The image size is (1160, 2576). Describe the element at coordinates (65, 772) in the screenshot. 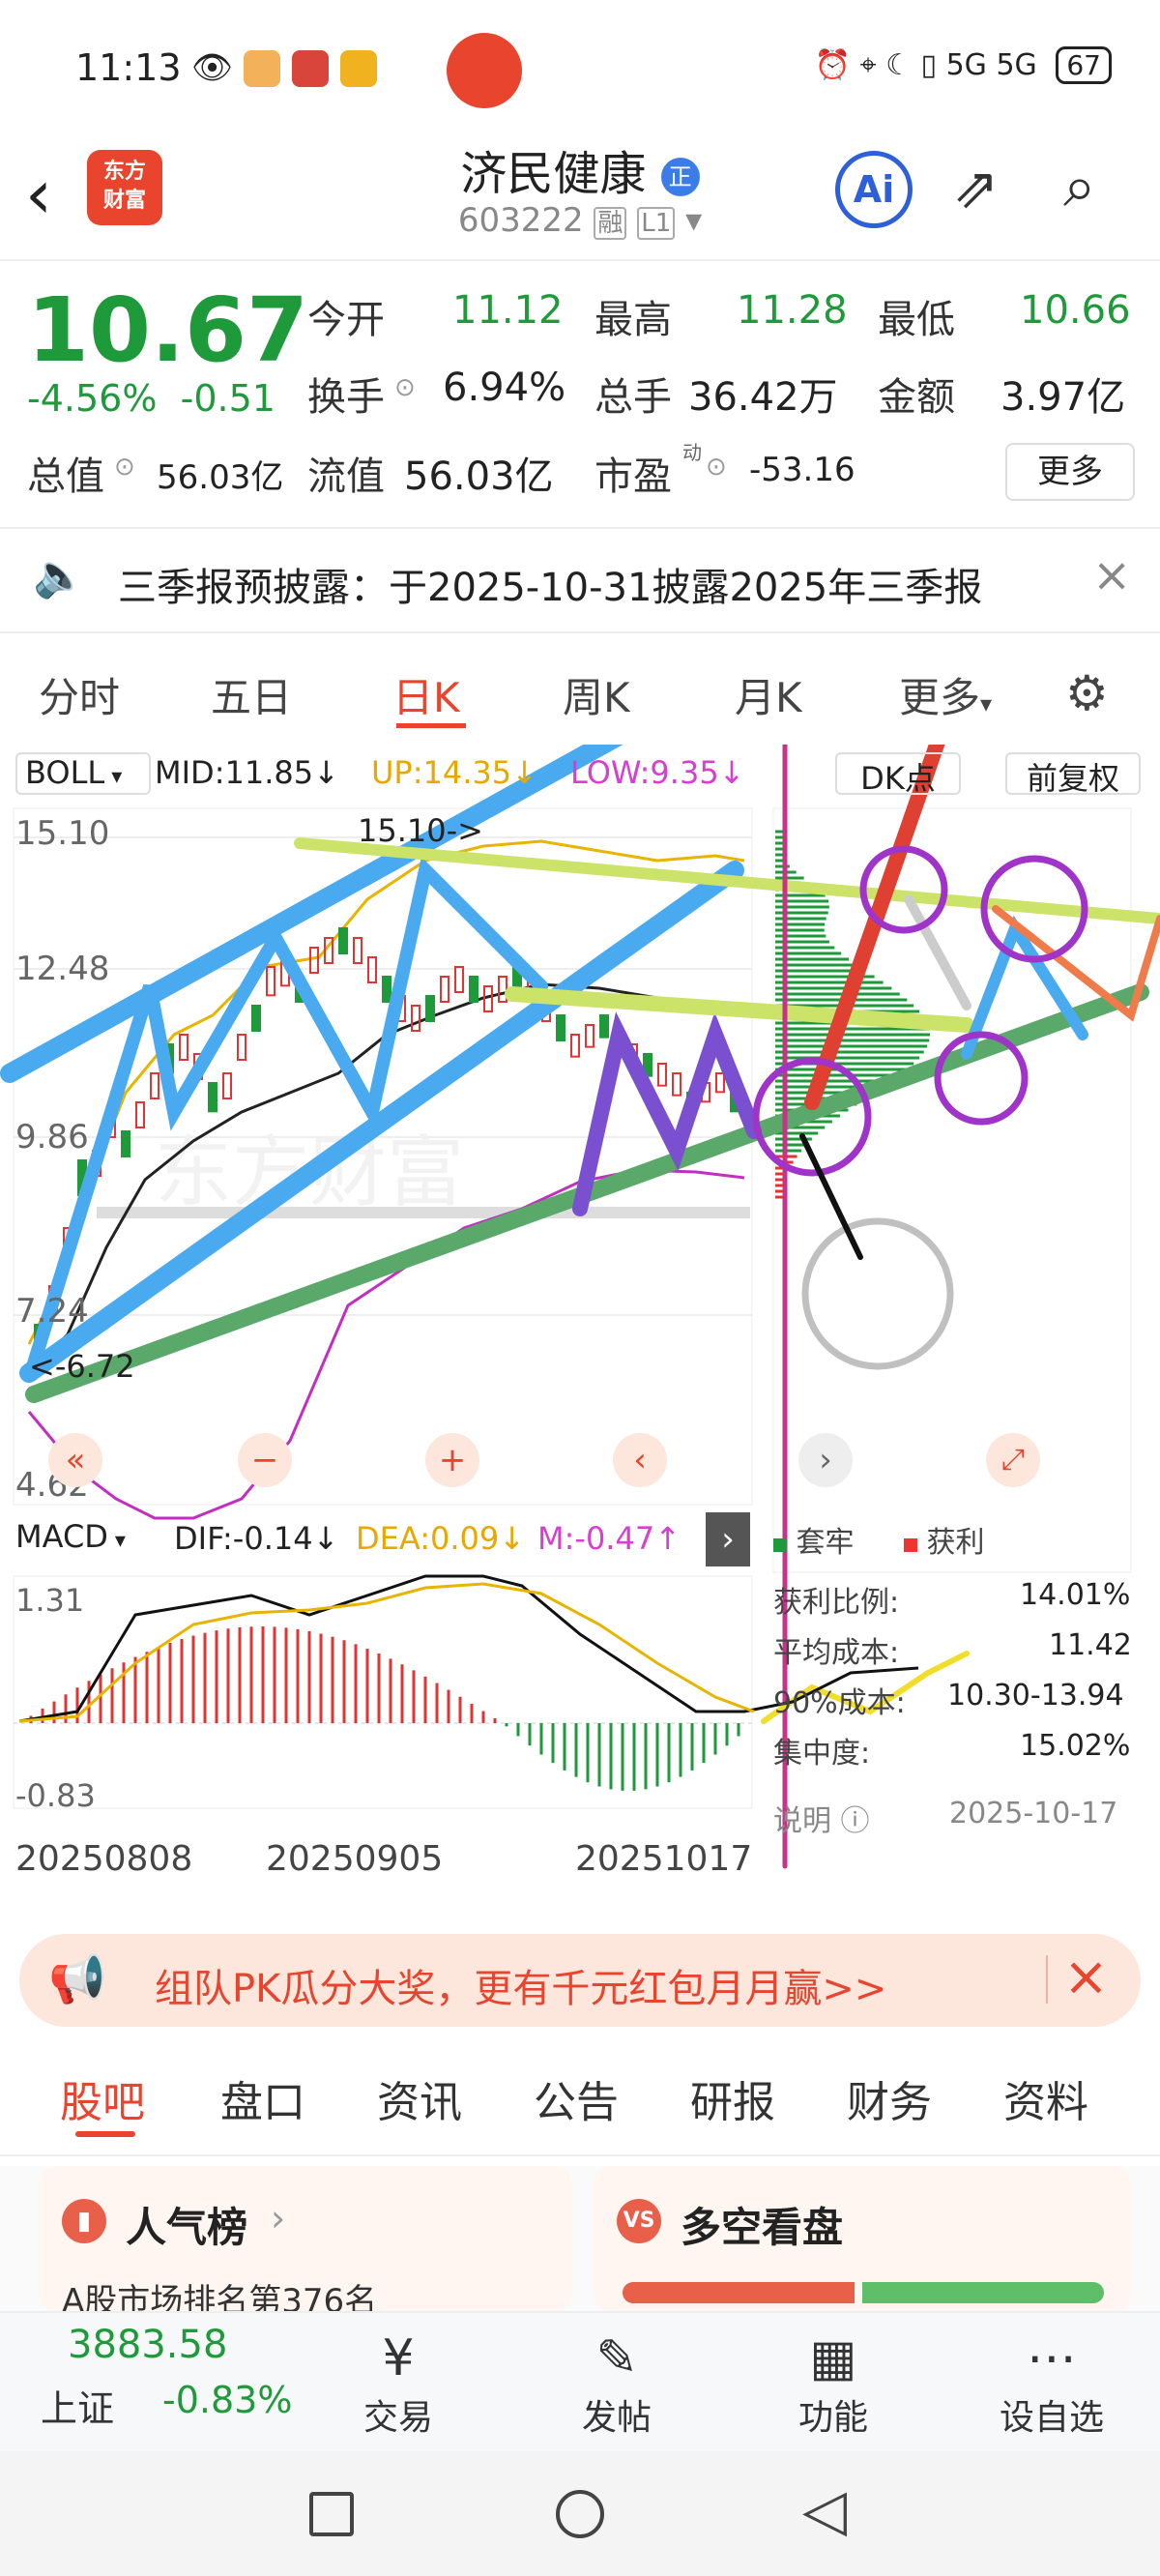

I see `boll-label: BOLL` at that location.